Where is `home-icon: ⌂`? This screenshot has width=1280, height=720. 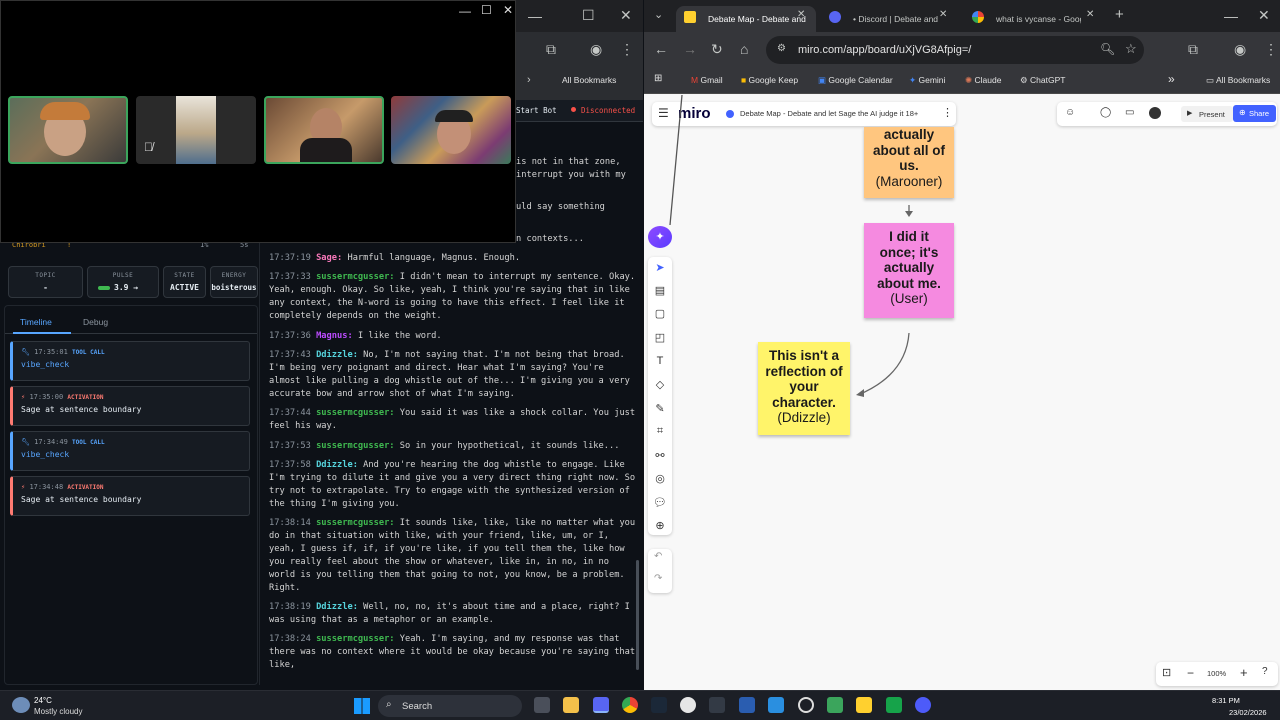 home-icon: ⌂ is located at coordinates (744, 49).